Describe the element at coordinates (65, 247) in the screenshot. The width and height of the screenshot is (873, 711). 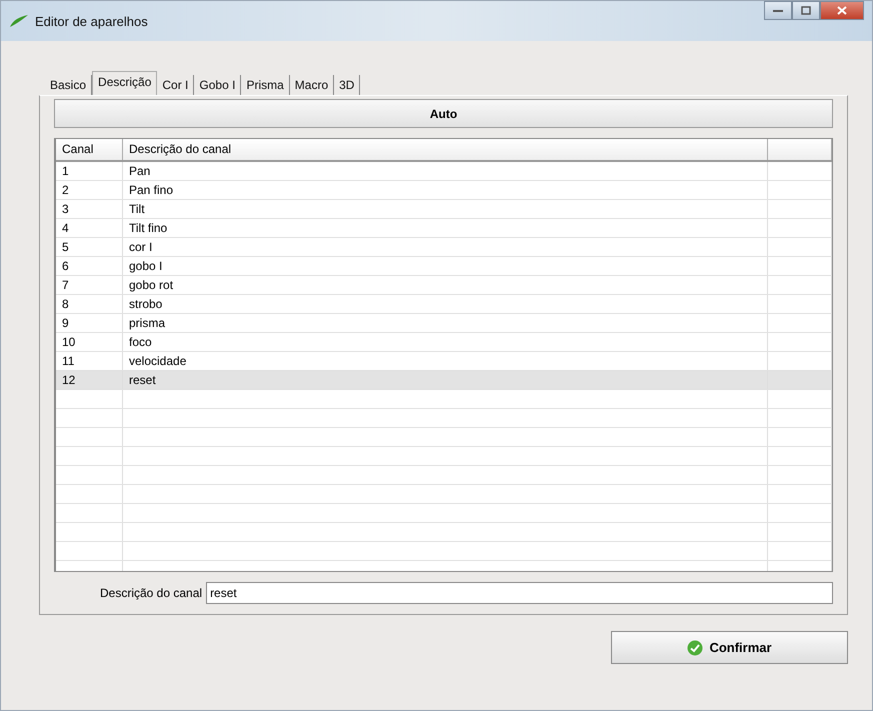
I see `table-cell: 5` at that location.